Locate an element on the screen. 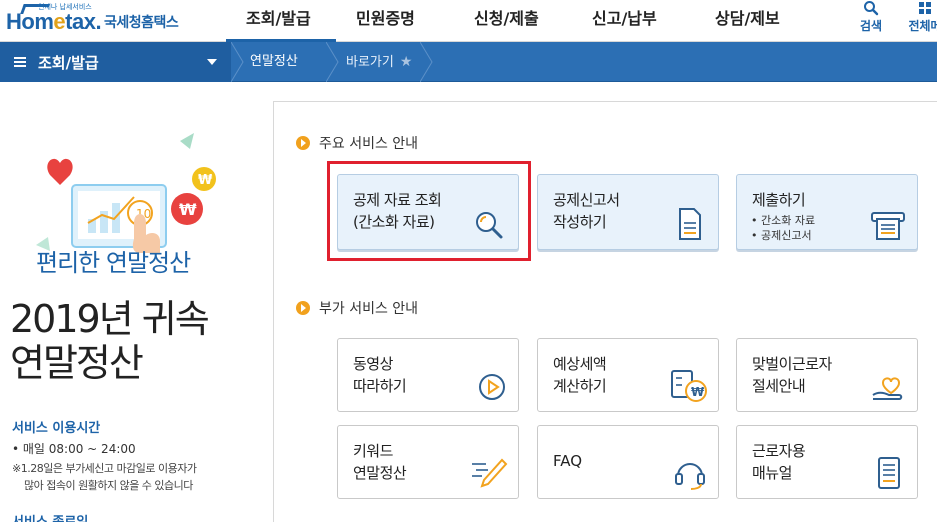 The width and height of the screenshot is (937, 522). card-keyword: 키워드 연말정산 is located at coordinates (428, 462).